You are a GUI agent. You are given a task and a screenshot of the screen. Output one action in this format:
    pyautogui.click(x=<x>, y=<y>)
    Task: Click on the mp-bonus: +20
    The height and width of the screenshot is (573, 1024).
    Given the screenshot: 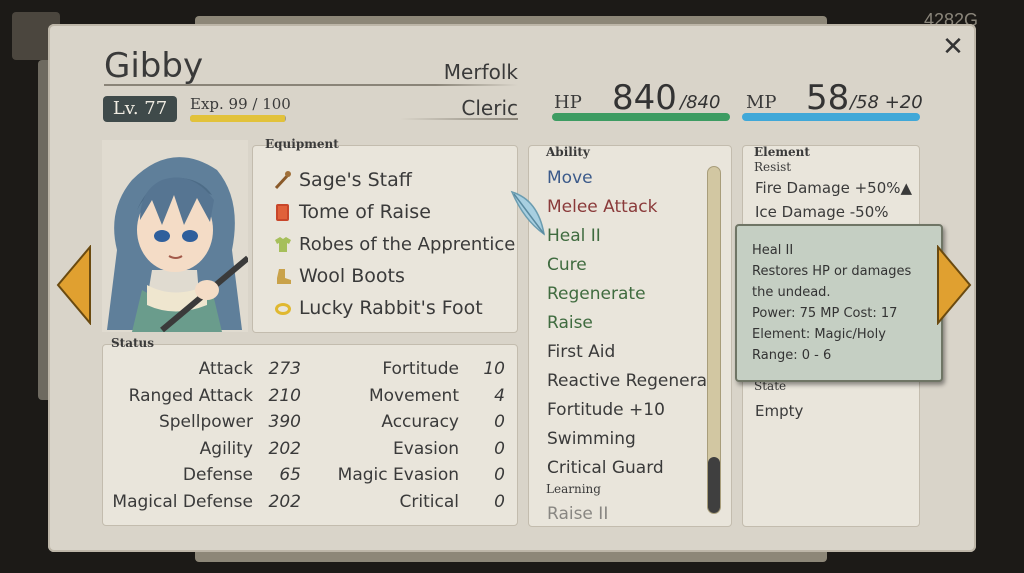 What is the action you would take?
    pyautogui.click(x=903, y=102)
    